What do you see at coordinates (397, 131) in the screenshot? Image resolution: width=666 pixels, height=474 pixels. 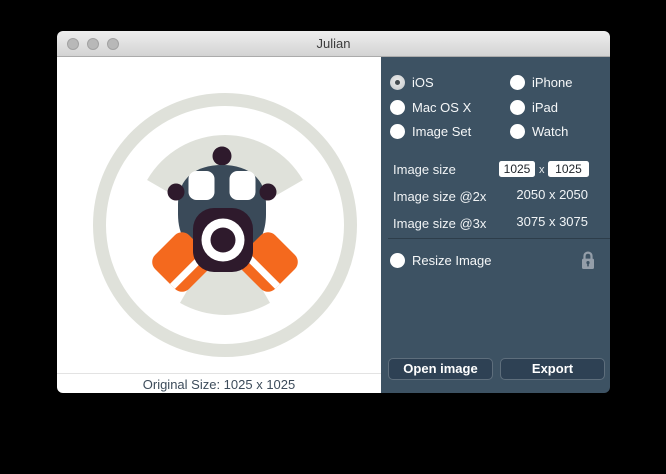 I see `radio-imageset-circle-icon` at bounding box center [397, 131].